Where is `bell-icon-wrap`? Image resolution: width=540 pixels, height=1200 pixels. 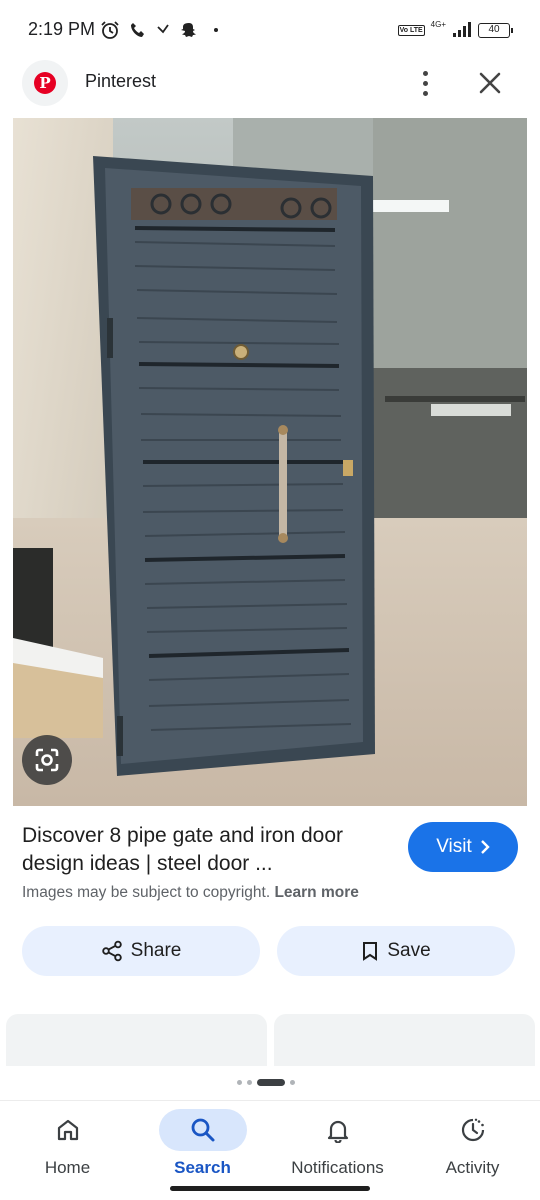 bell-icon-wrap is located at coordinates (338, 1130).